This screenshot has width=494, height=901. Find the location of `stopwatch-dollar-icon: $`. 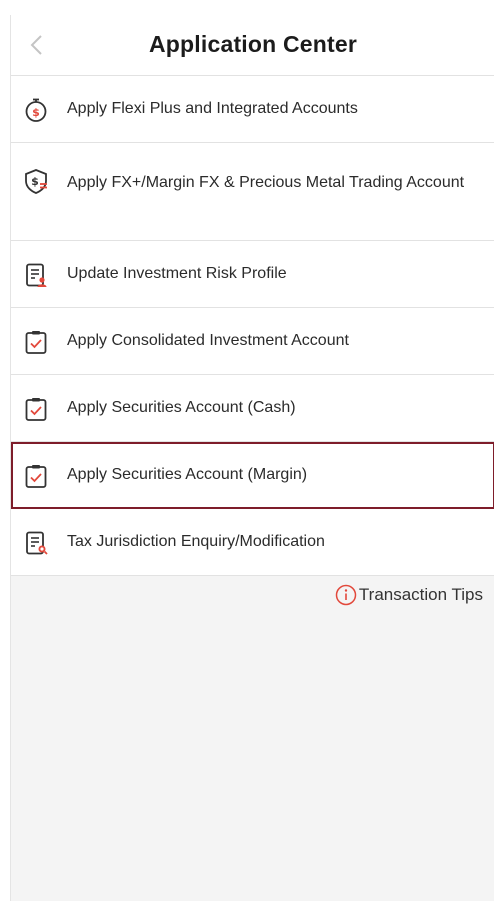

stopwatch-dollar-icon: $ is located at coordinates (36, 110).